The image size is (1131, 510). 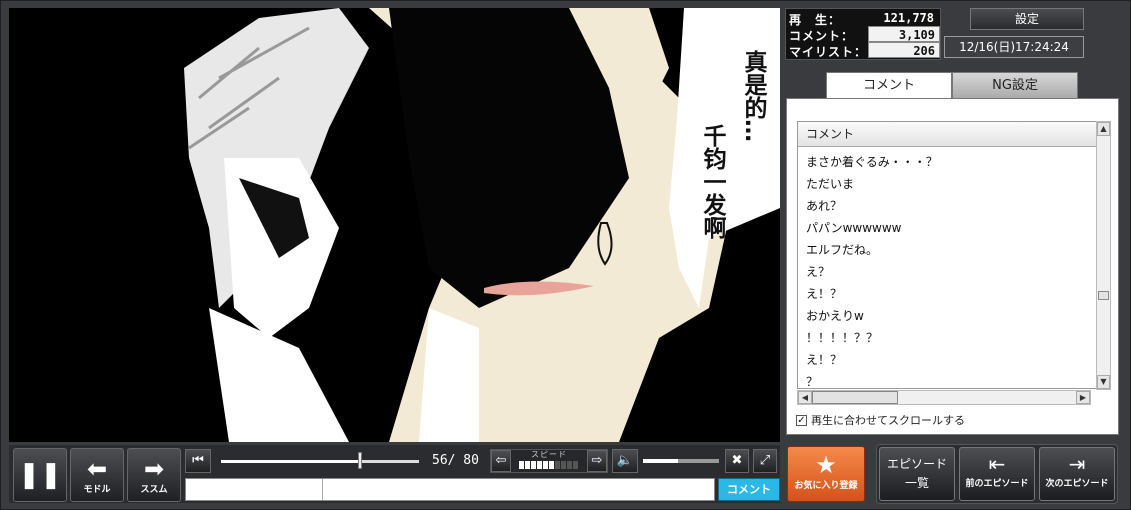 What do you see at coordinates (1103, 129) in the screenshot?
I see `scroll-up-icon: ▲` at bounding box center [1103, 129].